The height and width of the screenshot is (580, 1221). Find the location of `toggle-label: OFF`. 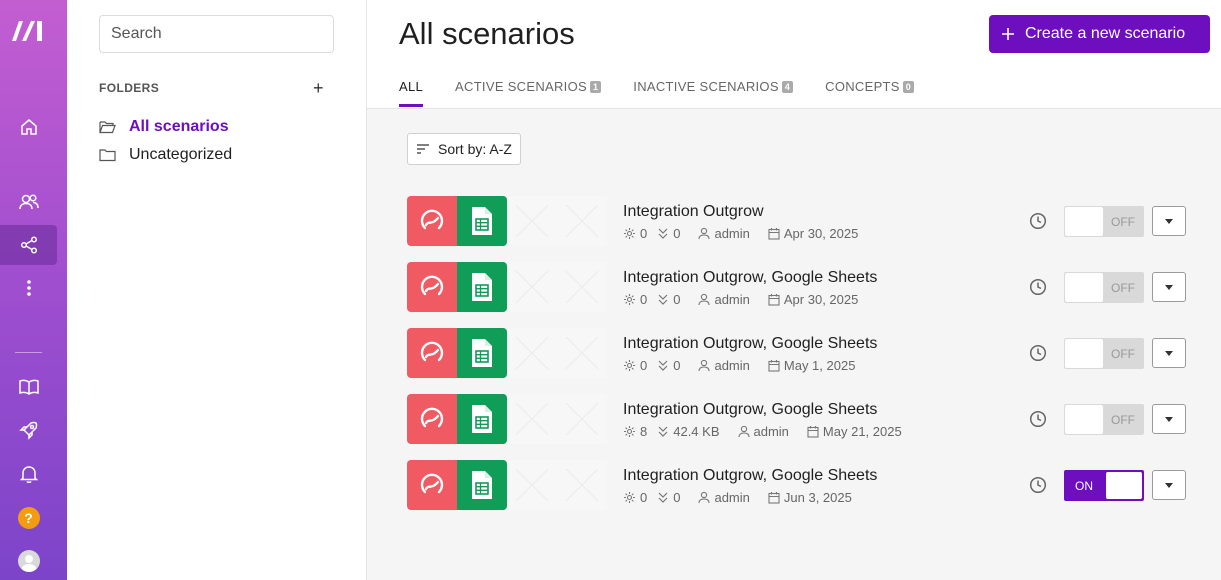

toggle-label: OFF is located at coordinates (1123, 287).